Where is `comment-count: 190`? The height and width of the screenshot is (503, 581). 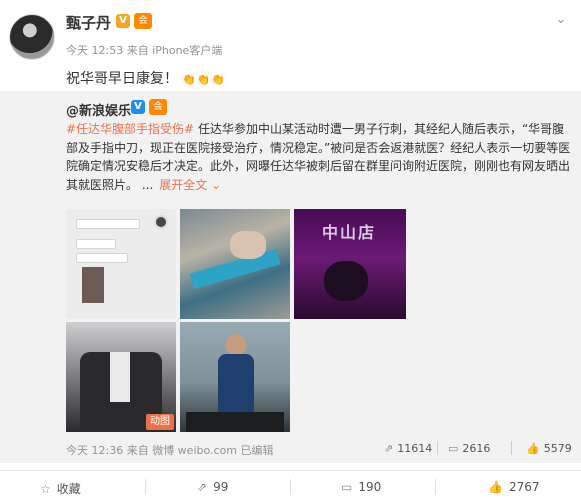 comment-count: 190 is located at coordinates (370, 487).